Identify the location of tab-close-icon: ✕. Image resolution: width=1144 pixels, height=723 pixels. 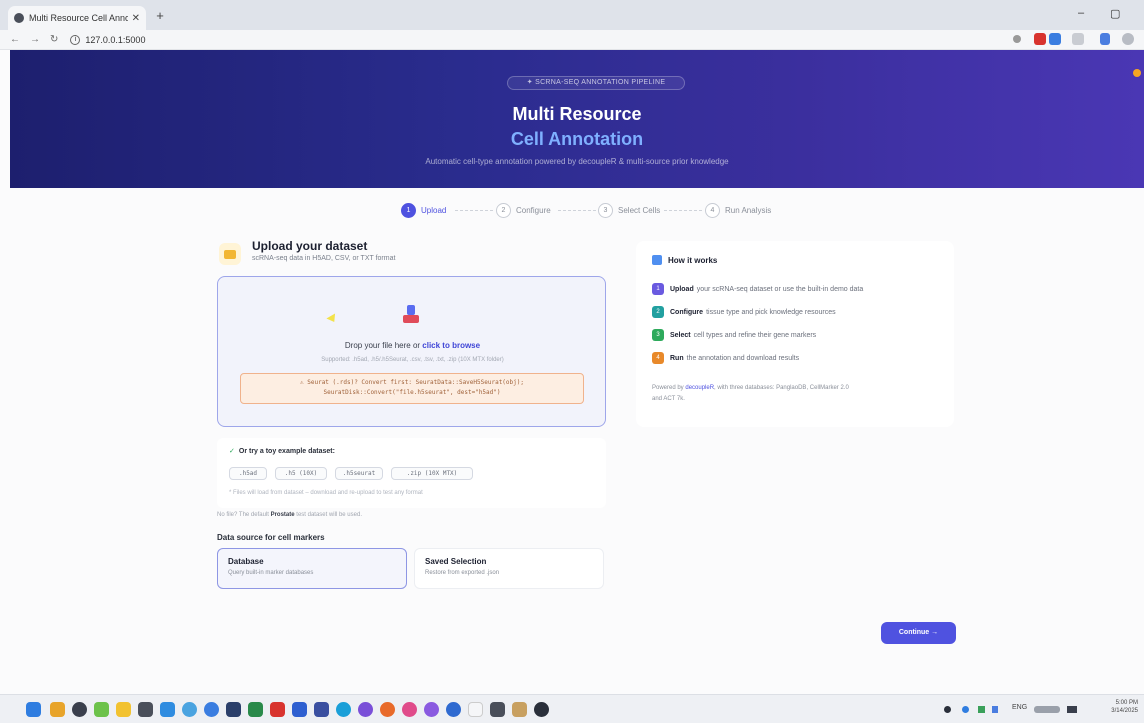
(136, 18).